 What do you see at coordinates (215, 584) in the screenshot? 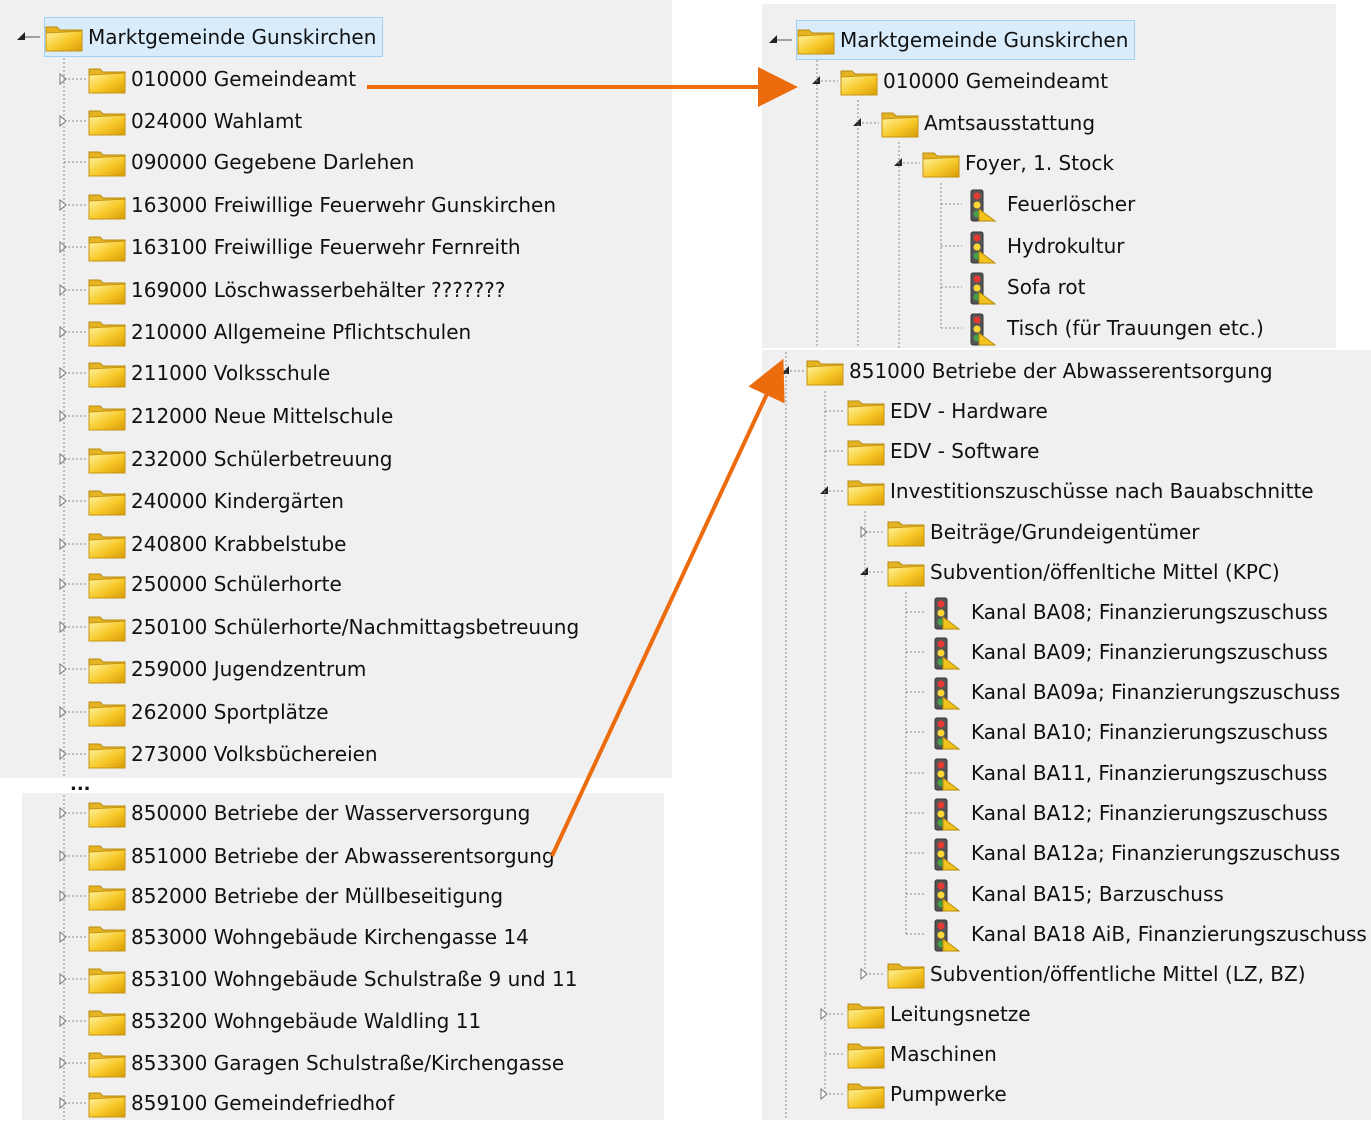
I see `tree-item: 250000 Schülerhorte` at bounding box center [215, 584].